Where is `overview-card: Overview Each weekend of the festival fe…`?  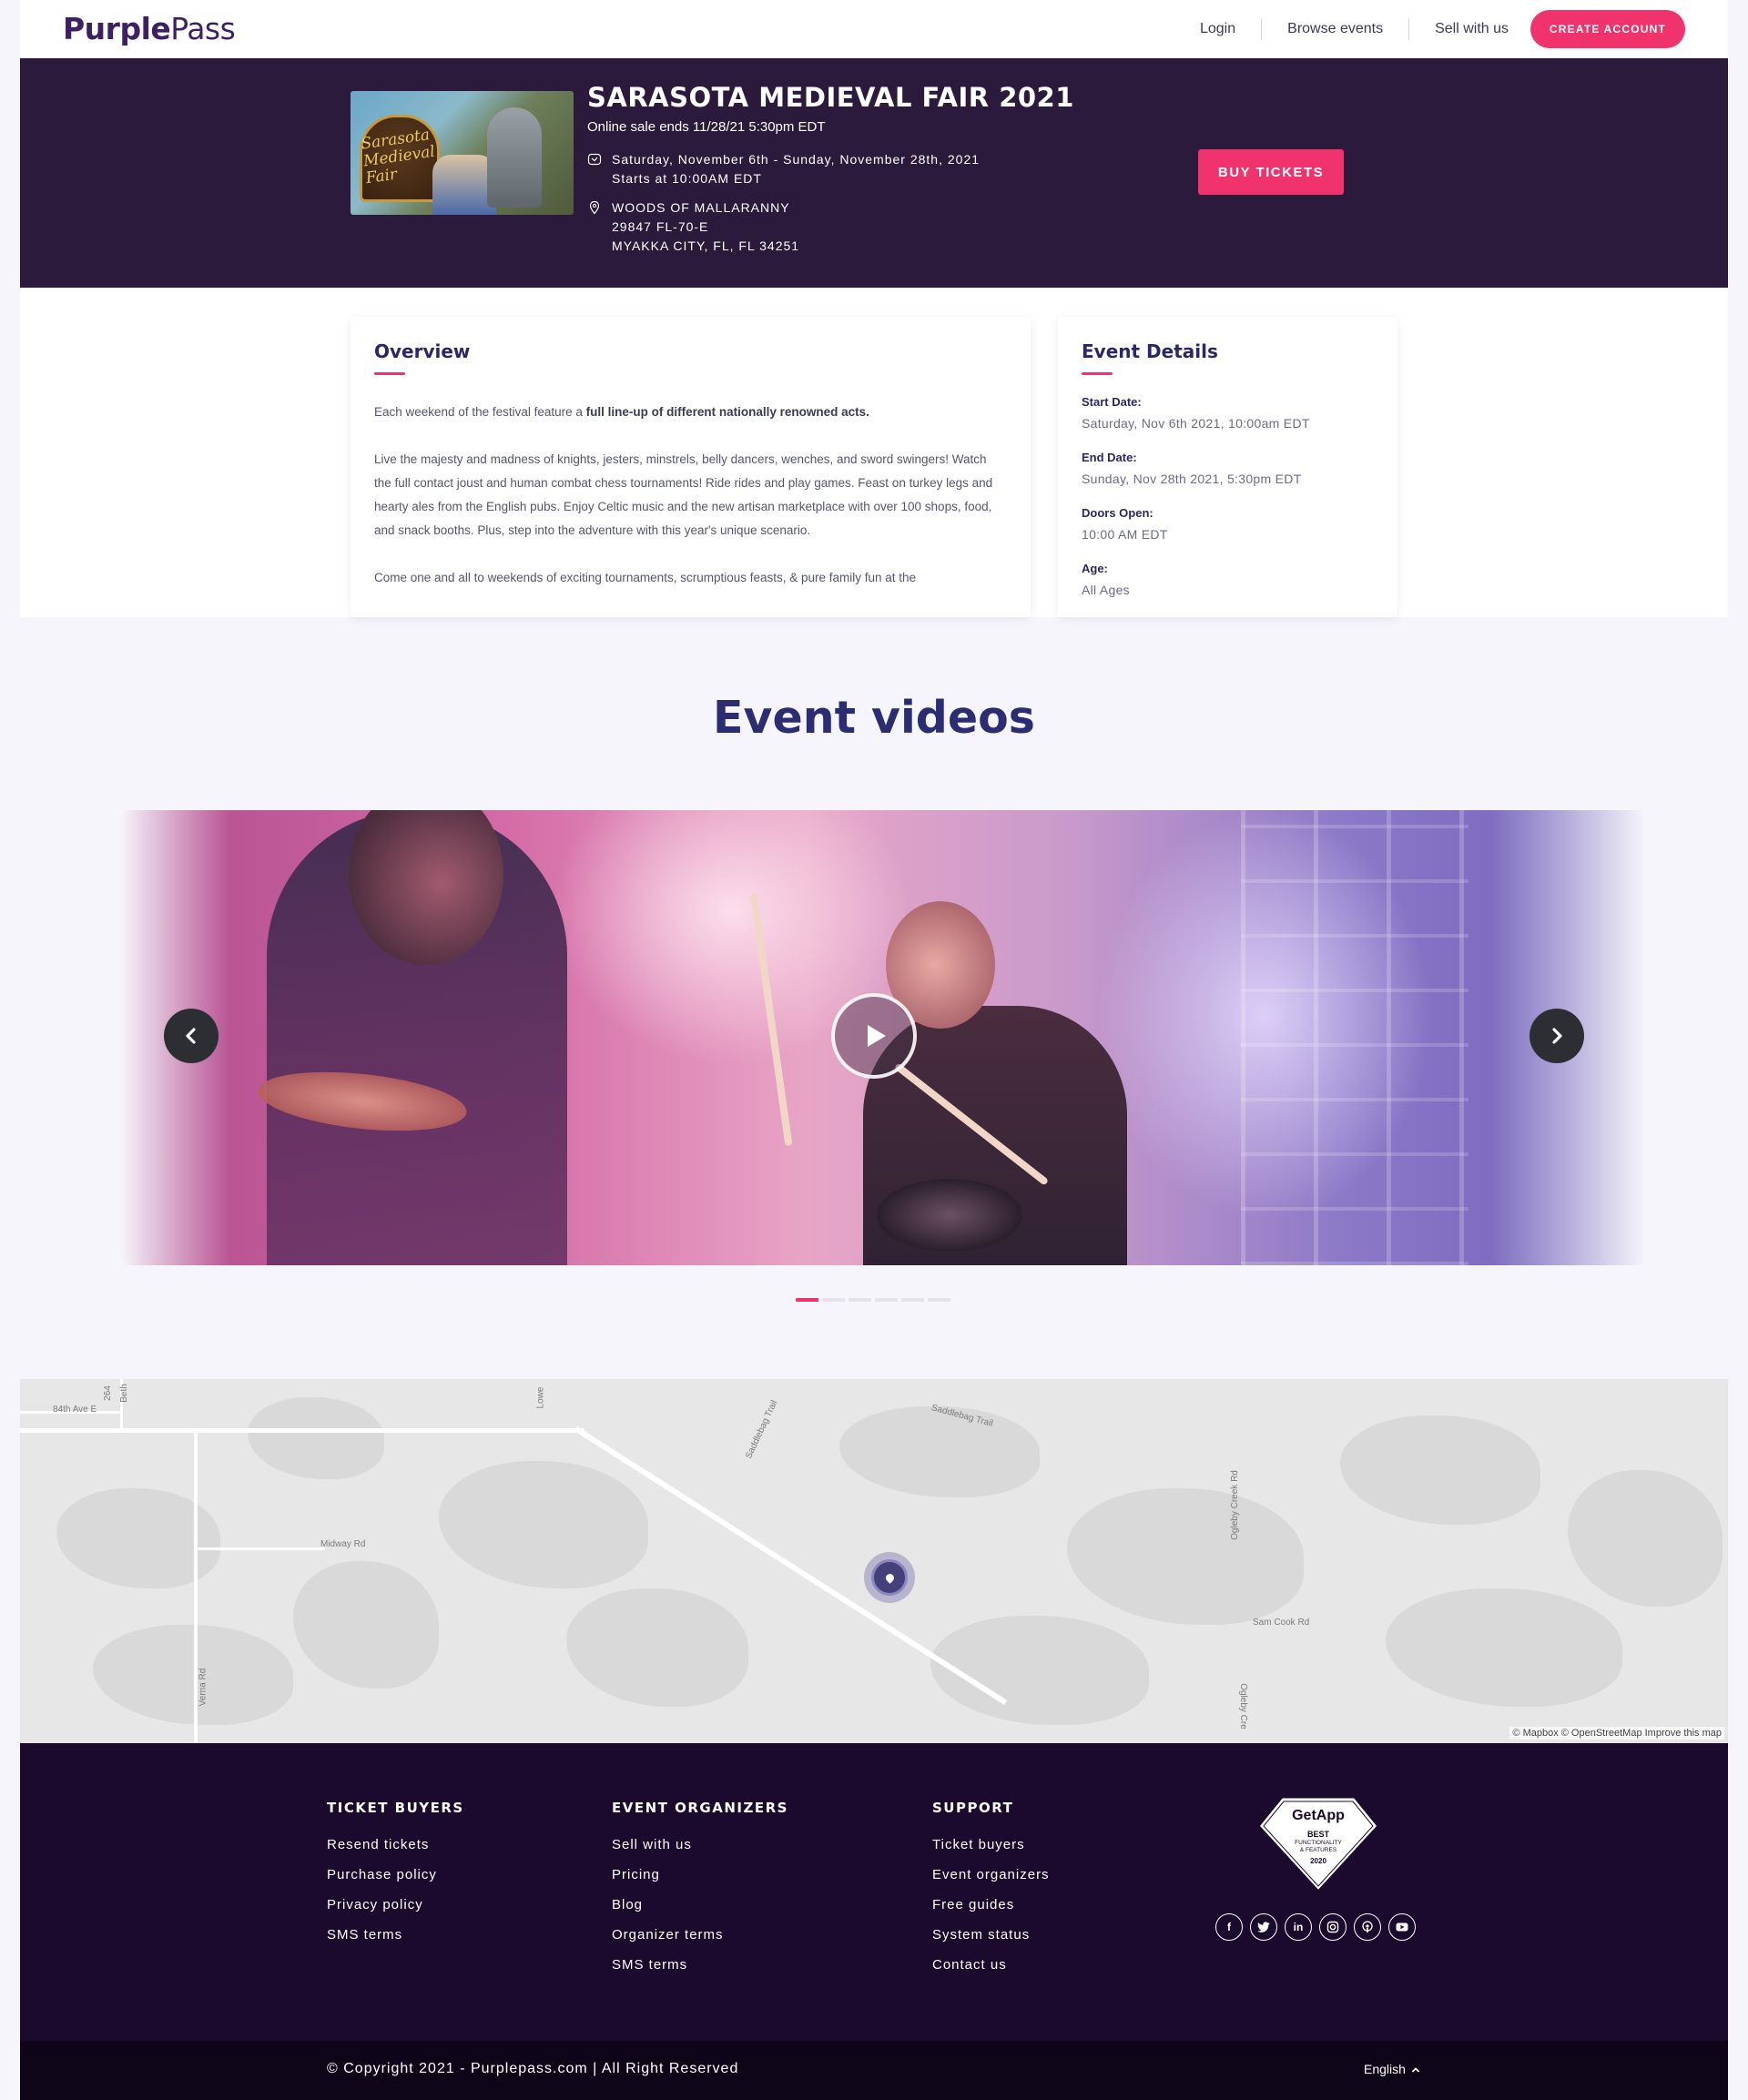 overview-card: Overview Each weekend of the festival fe… is located at coordinates (691, 467).